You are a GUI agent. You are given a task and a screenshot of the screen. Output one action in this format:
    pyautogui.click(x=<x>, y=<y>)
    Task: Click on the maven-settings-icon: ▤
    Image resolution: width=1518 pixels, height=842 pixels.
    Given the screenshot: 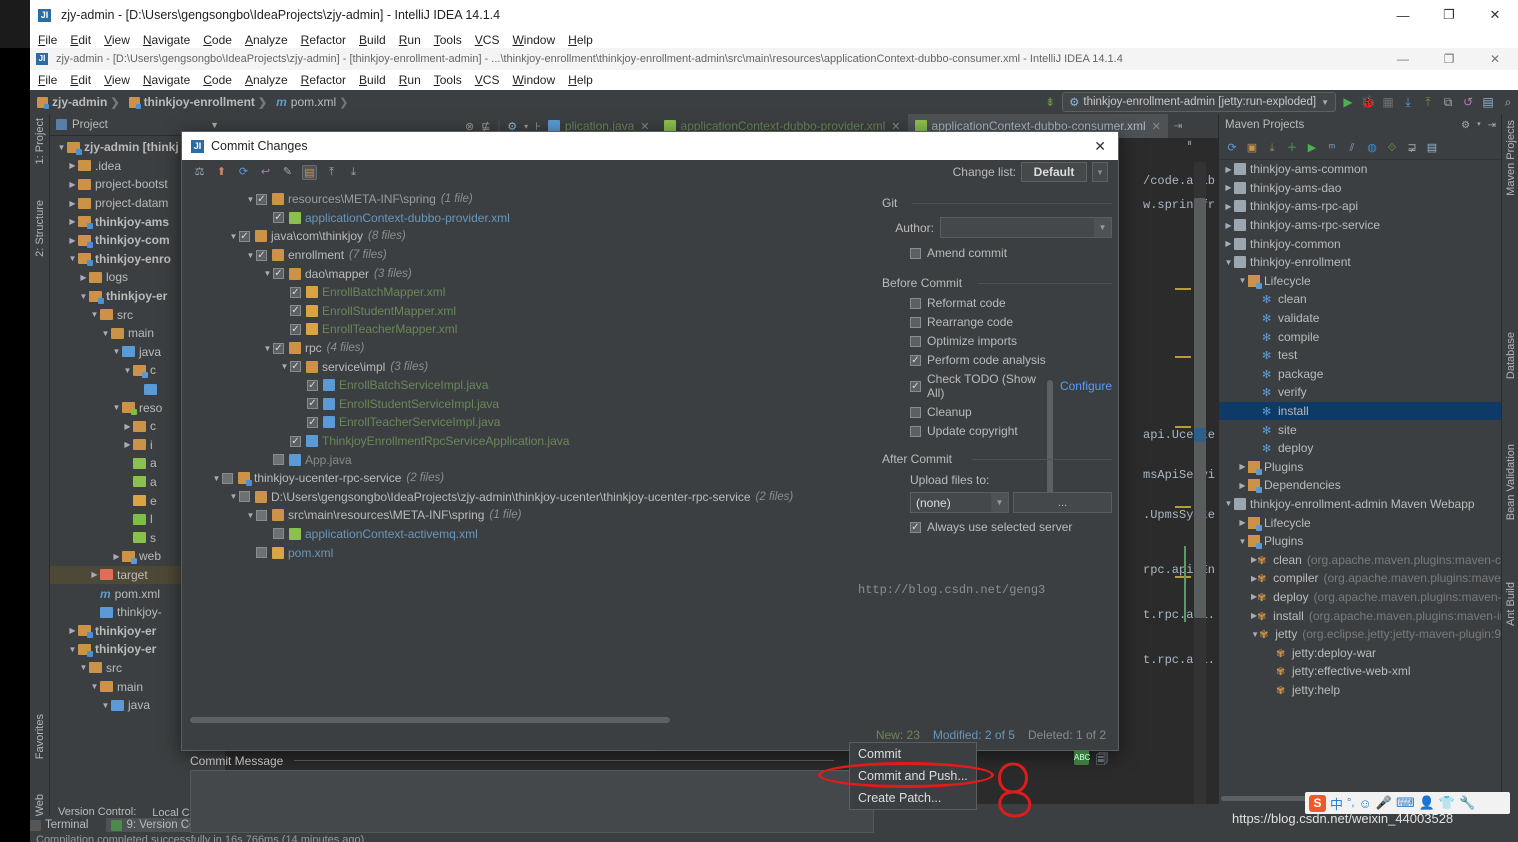 What is the action you would take?
    pyautogui.click(x=1432, y=148)
    